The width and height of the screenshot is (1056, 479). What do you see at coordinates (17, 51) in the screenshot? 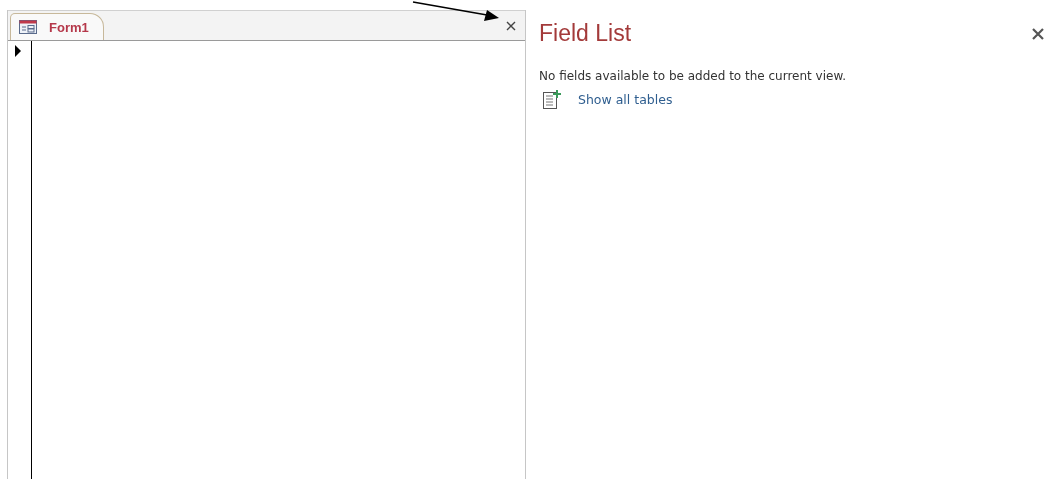
I see `current-record-icon` at bounding box center [17, 51].